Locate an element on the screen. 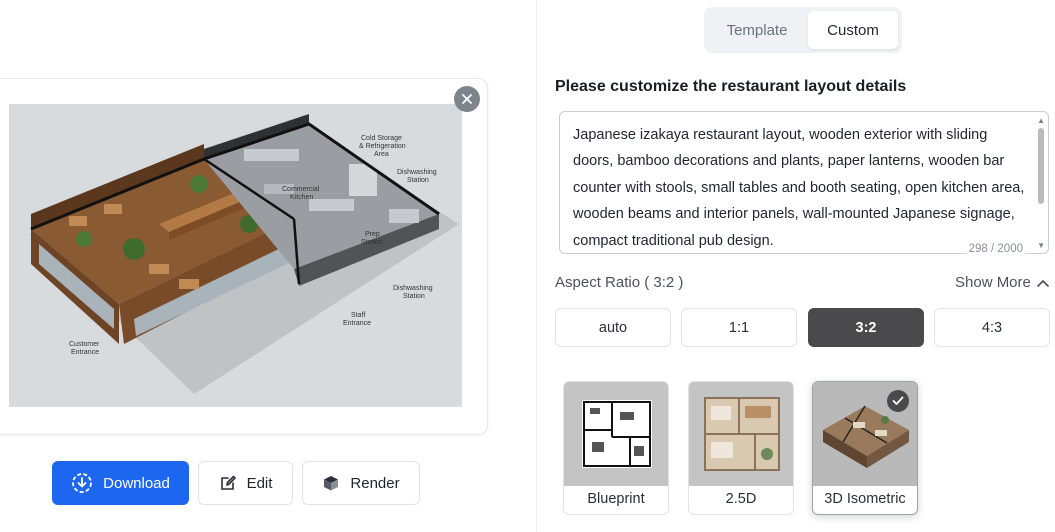  label-prep-station: Prep is located at coordinates (372, 234).